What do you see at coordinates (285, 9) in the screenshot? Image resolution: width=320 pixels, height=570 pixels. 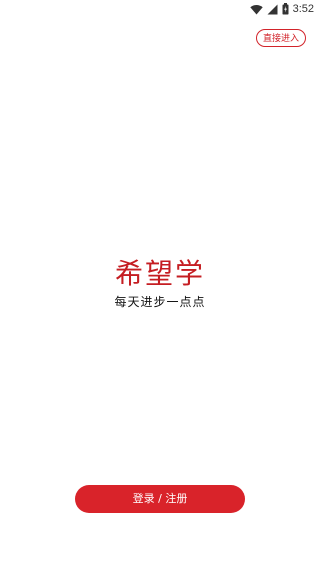 I see `battery-icon` at bounding box center [285, 9].